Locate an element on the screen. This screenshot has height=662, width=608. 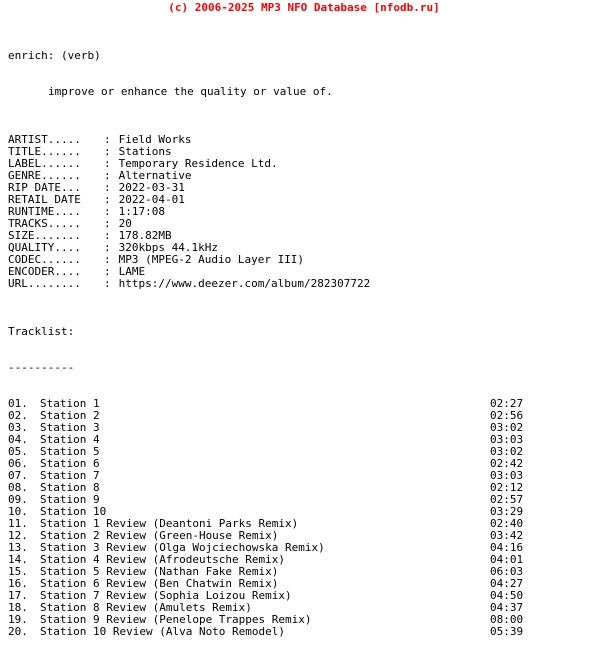
metadata-row: QUALITY....: 320kbps 44.1kHz is located at coordinates (308, 248).